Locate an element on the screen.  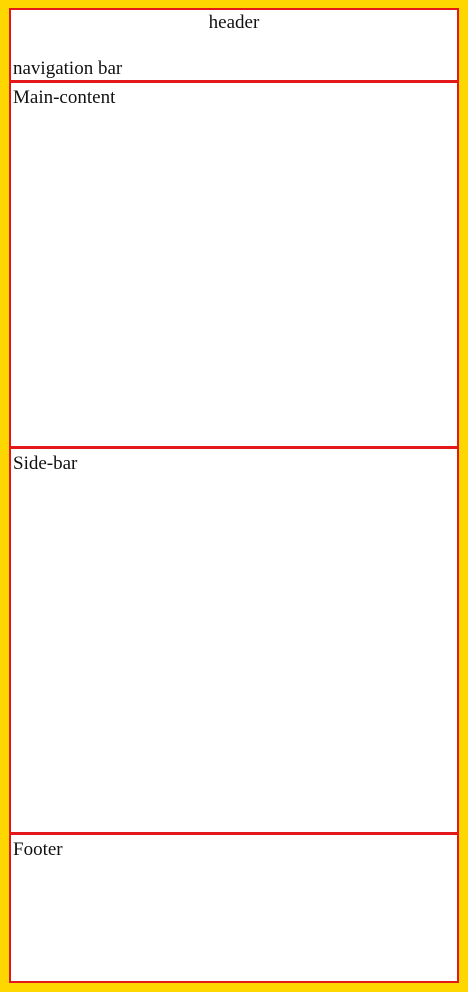
footer-section: Footer is located at coordinates (234, 908).